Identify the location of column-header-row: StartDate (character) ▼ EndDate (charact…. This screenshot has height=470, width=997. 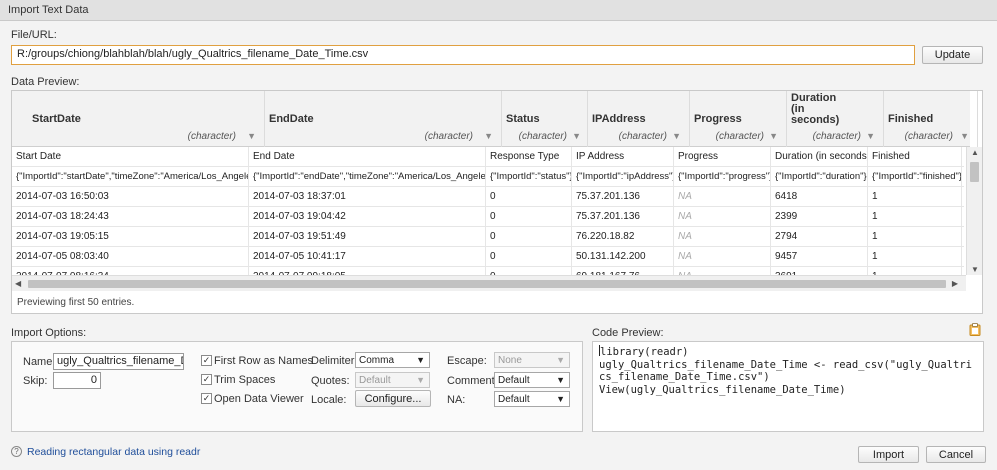
(495, 119).